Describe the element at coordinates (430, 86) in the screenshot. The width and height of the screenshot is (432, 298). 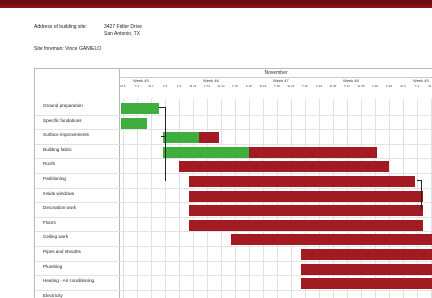
I see `day-header: W 5` at that location.